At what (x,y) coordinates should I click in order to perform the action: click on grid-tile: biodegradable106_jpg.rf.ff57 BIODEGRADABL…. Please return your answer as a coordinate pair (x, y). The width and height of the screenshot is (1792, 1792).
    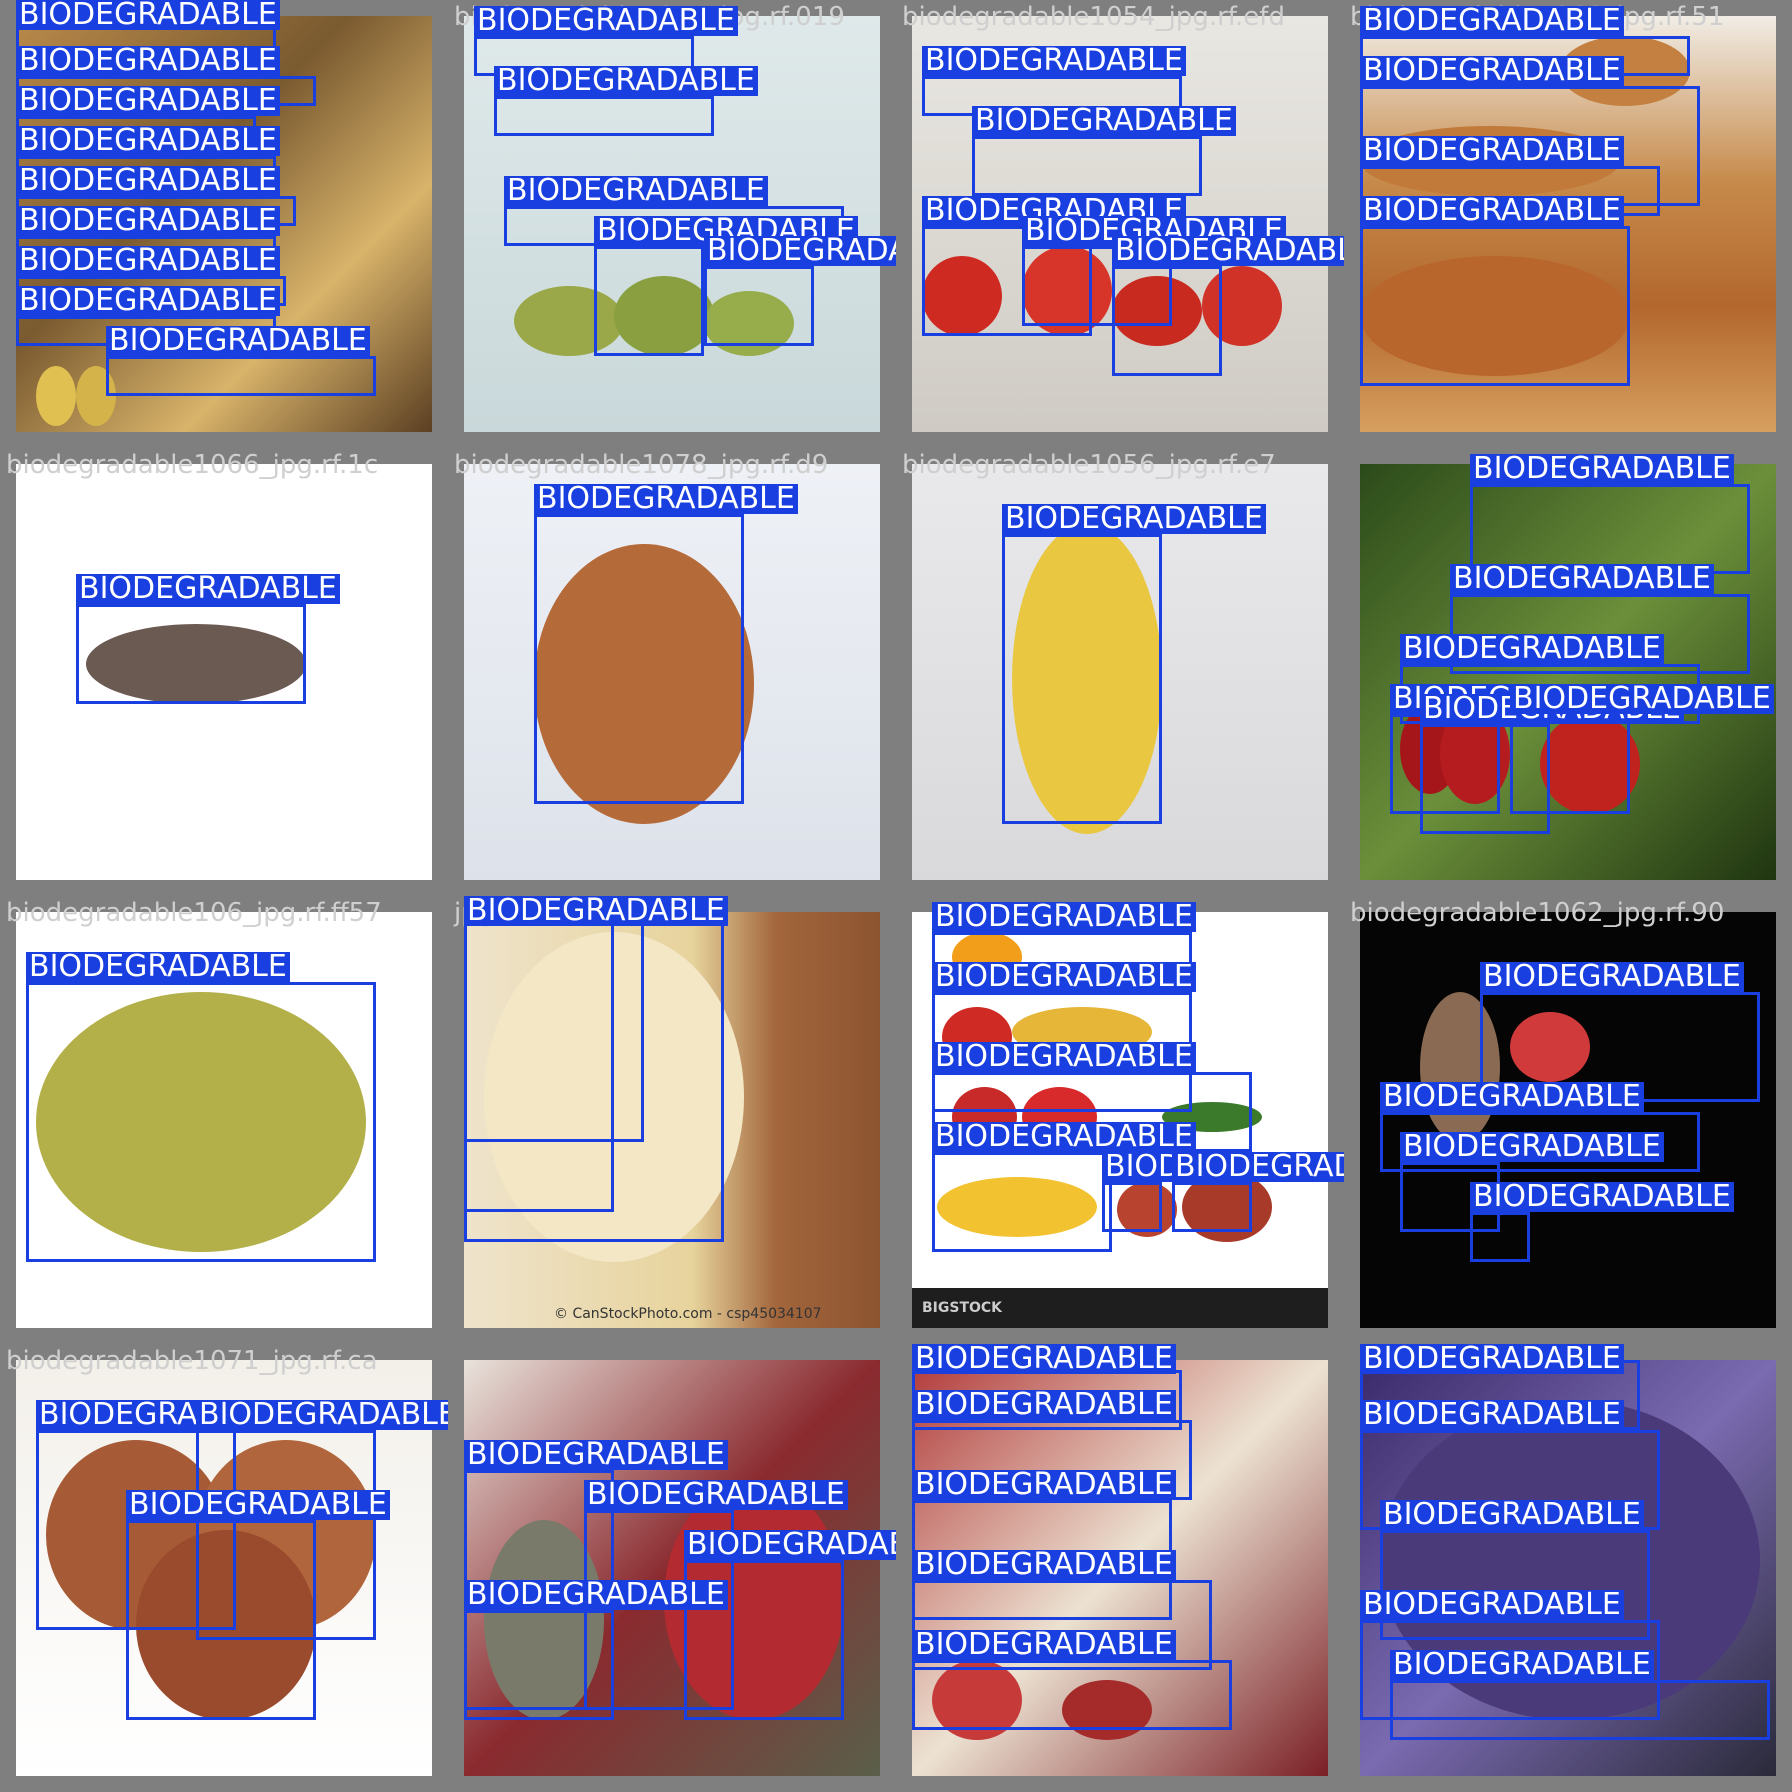
    Looking at the image, I should click on (224, 1120).